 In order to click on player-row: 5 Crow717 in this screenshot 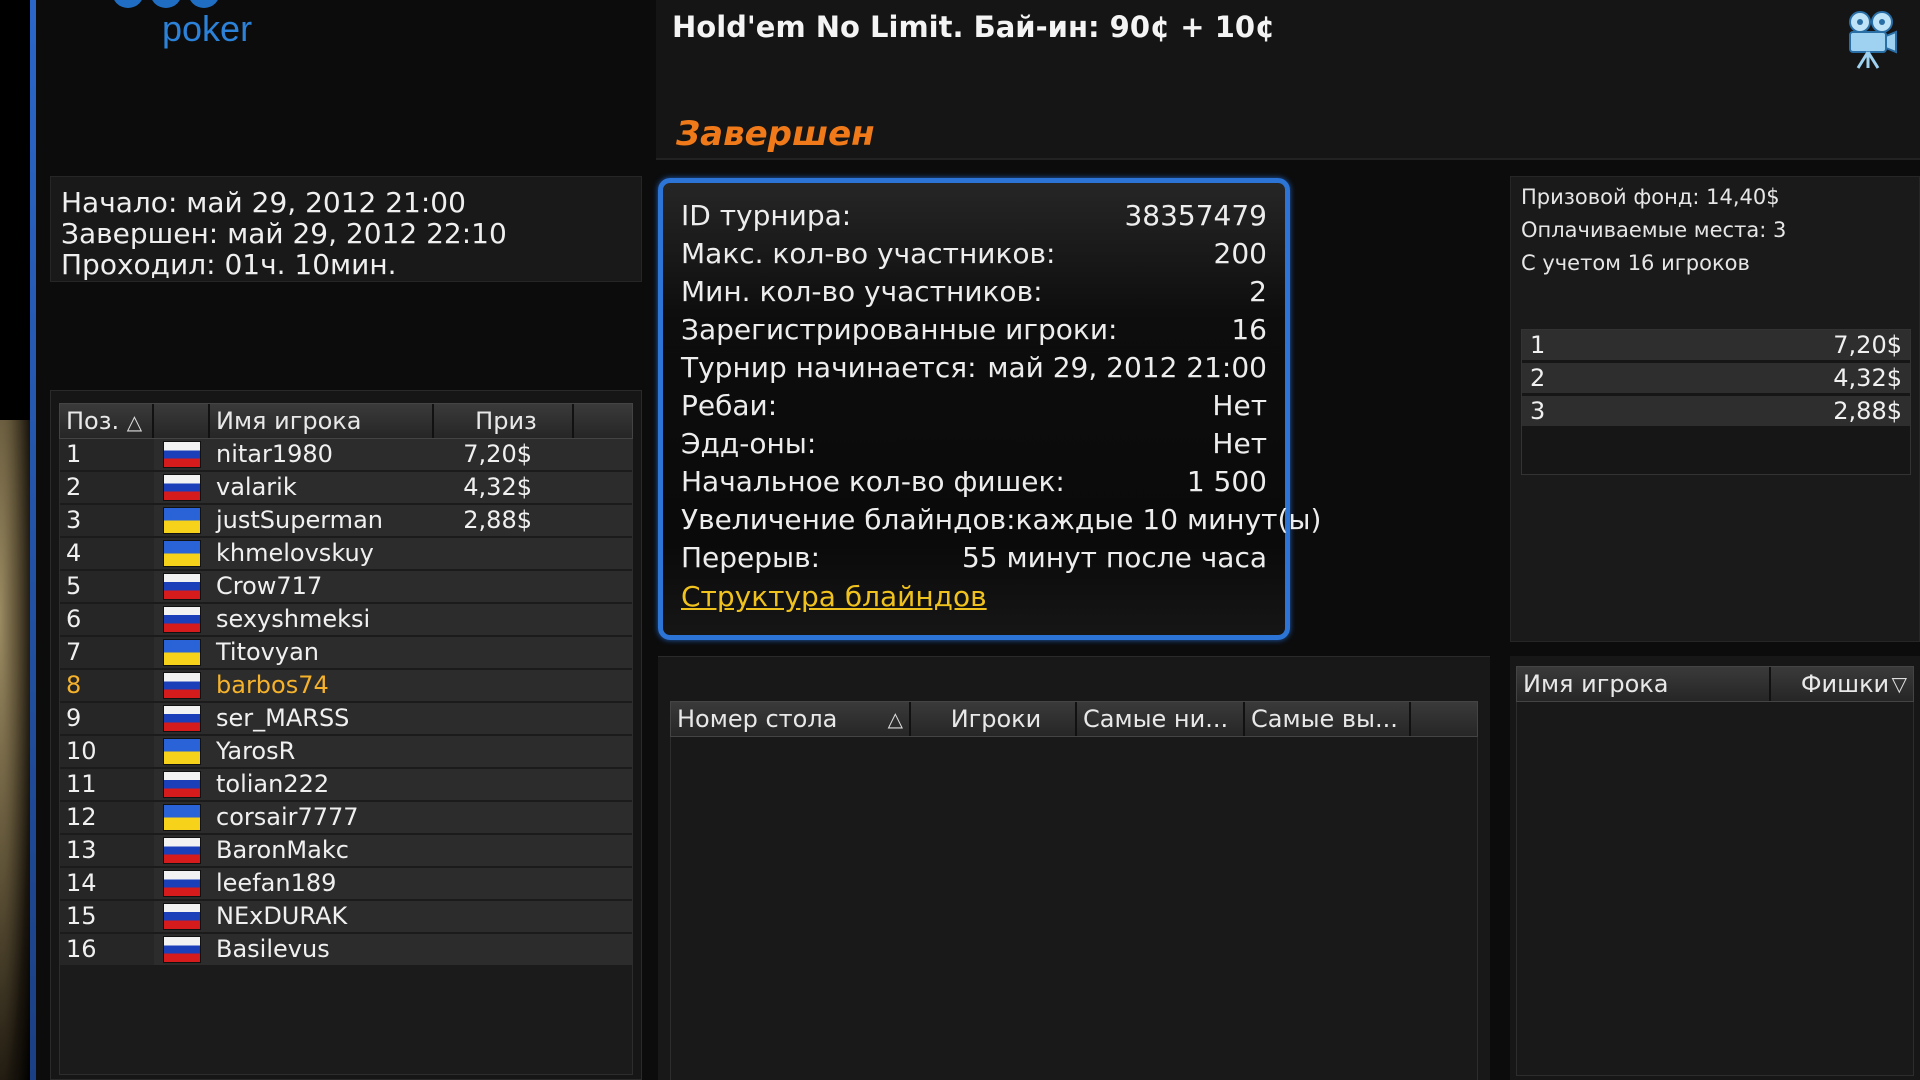, I will do `click(346, 586)`.